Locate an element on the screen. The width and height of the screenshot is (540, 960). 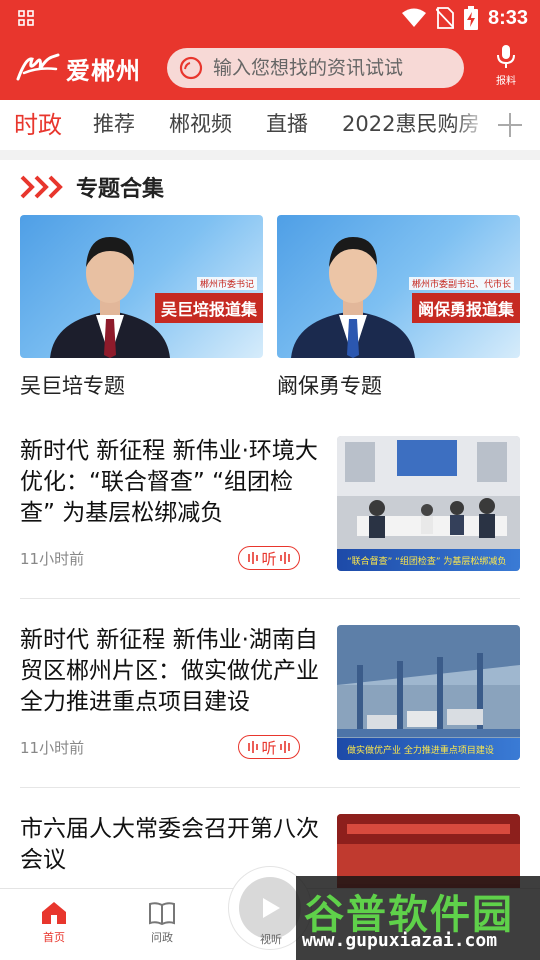
topic-card-wu: 郴州市委书记 吴巨培报道集 吴巨培专题 is located at coordinates (141, 307).